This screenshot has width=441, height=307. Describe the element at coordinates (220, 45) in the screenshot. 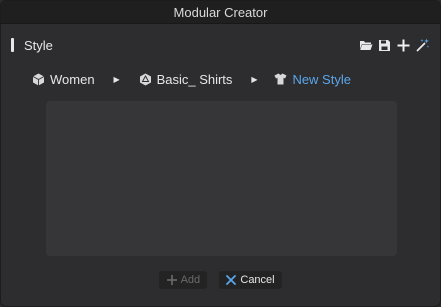

I see `section-header: Style` at that location.